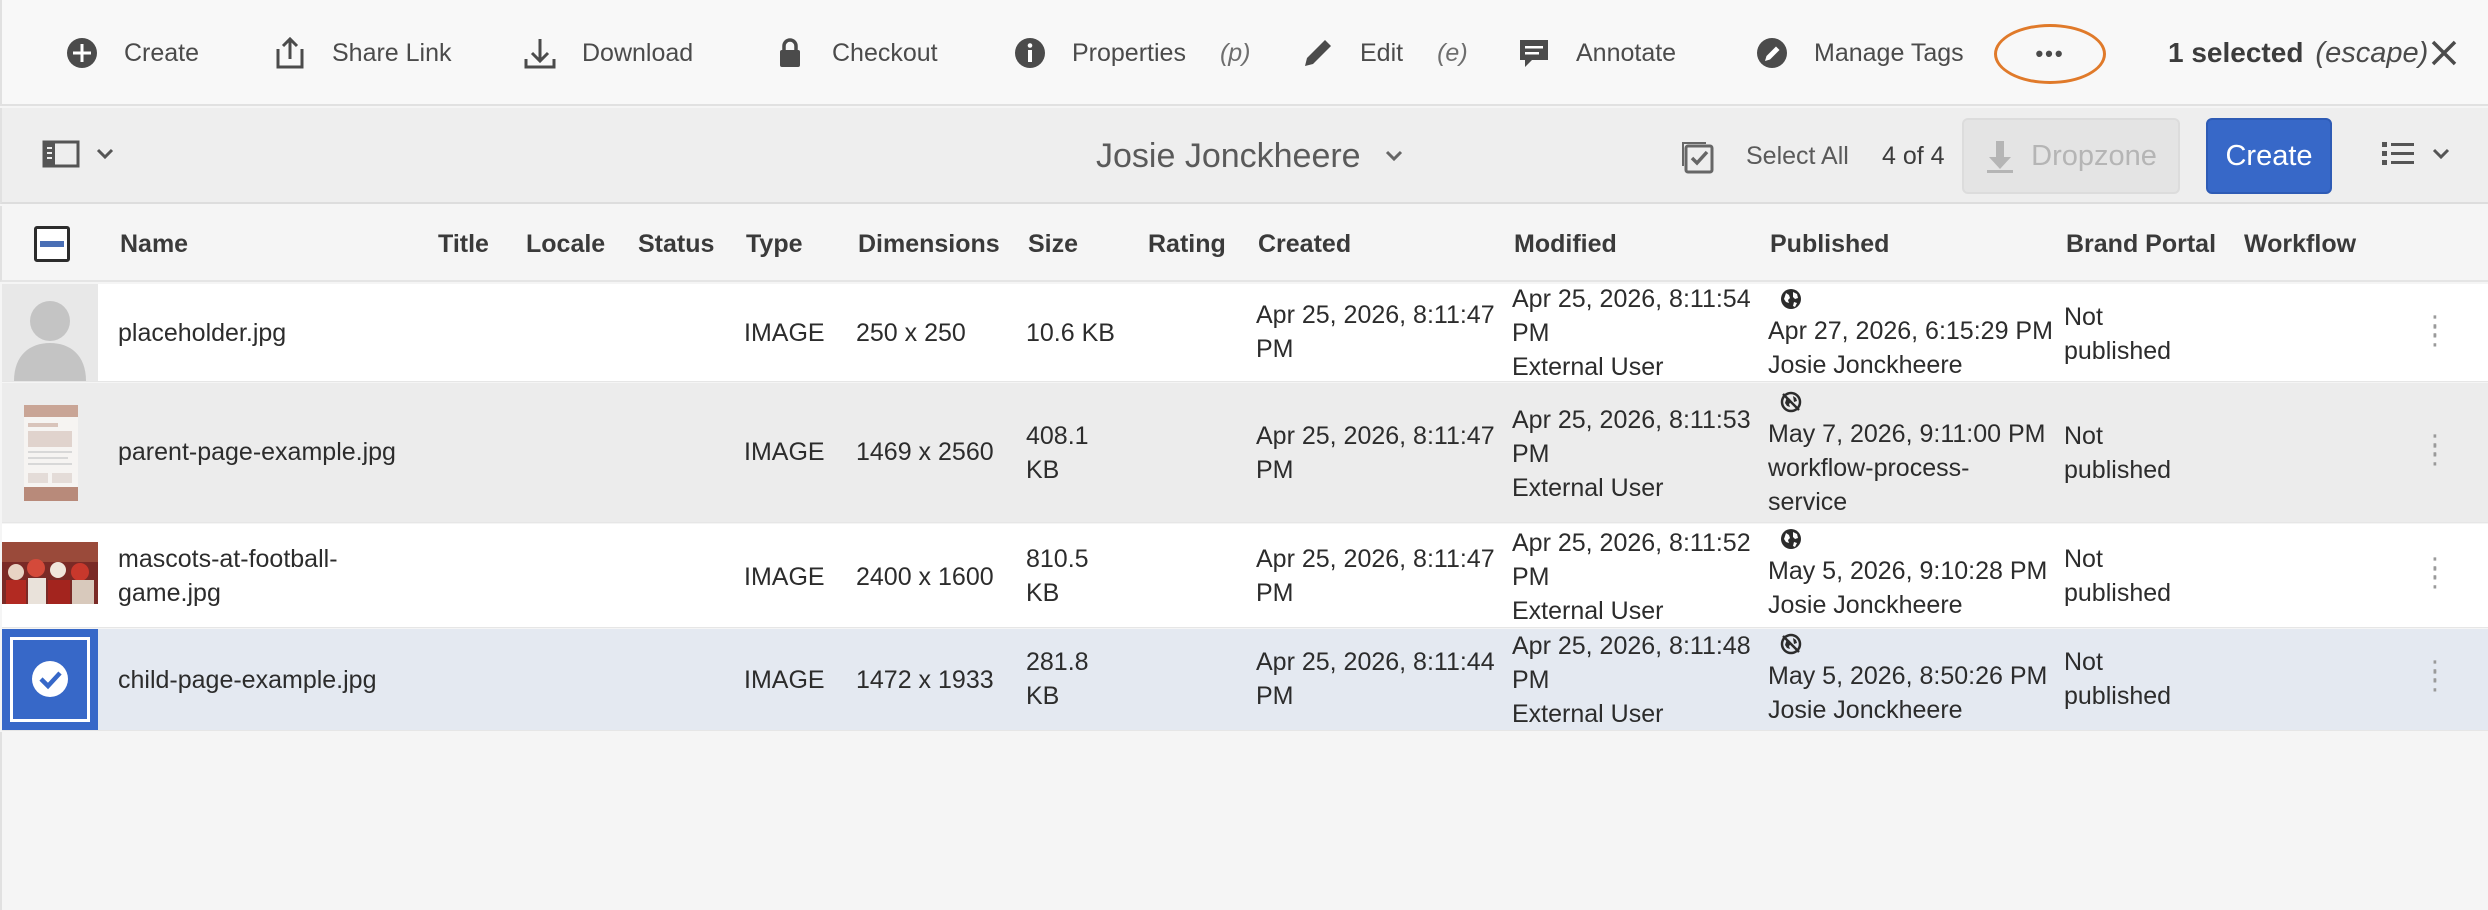  I want to click on asset-published: May 5, 2026, 9:10:28 PM Josie Jonckheere, so click(1907, 575).